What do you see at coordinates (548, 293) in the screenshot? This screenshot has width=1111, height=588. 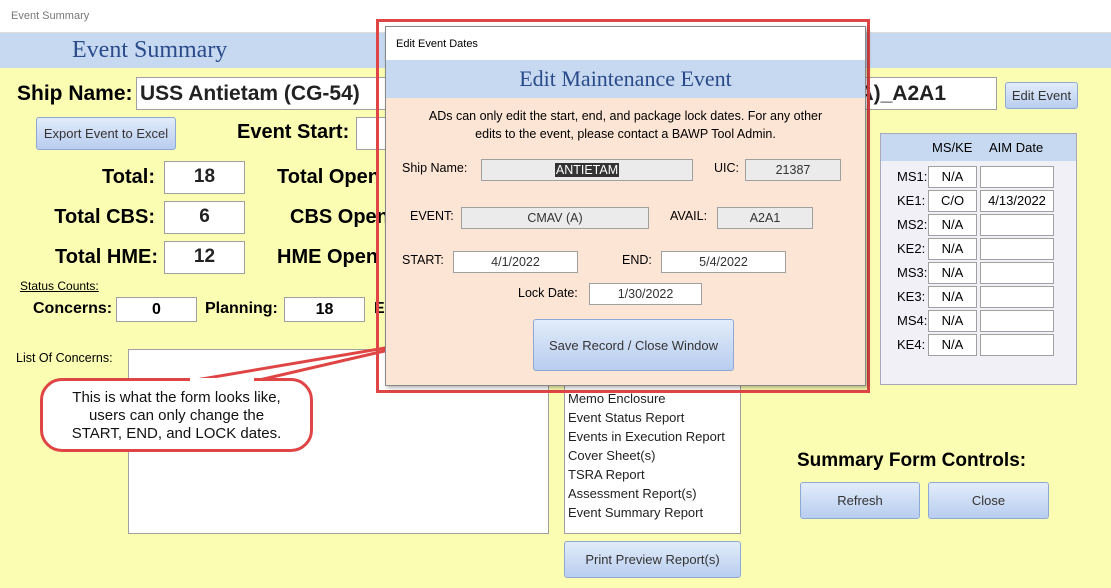 I see `lock-date-label: Lock Date:` at bounding box center [548, 293].